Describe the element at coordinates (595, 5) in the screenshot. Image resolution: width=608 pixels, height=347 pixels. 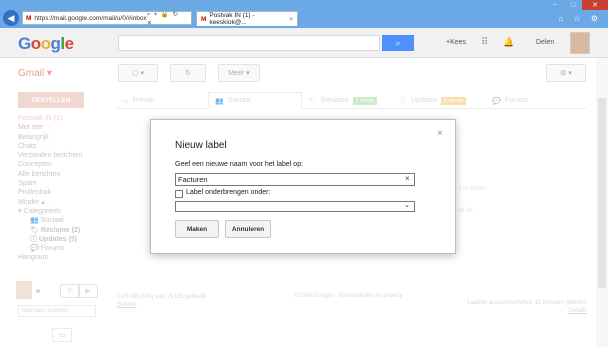
I see `close-window-button: ✕` at that location.